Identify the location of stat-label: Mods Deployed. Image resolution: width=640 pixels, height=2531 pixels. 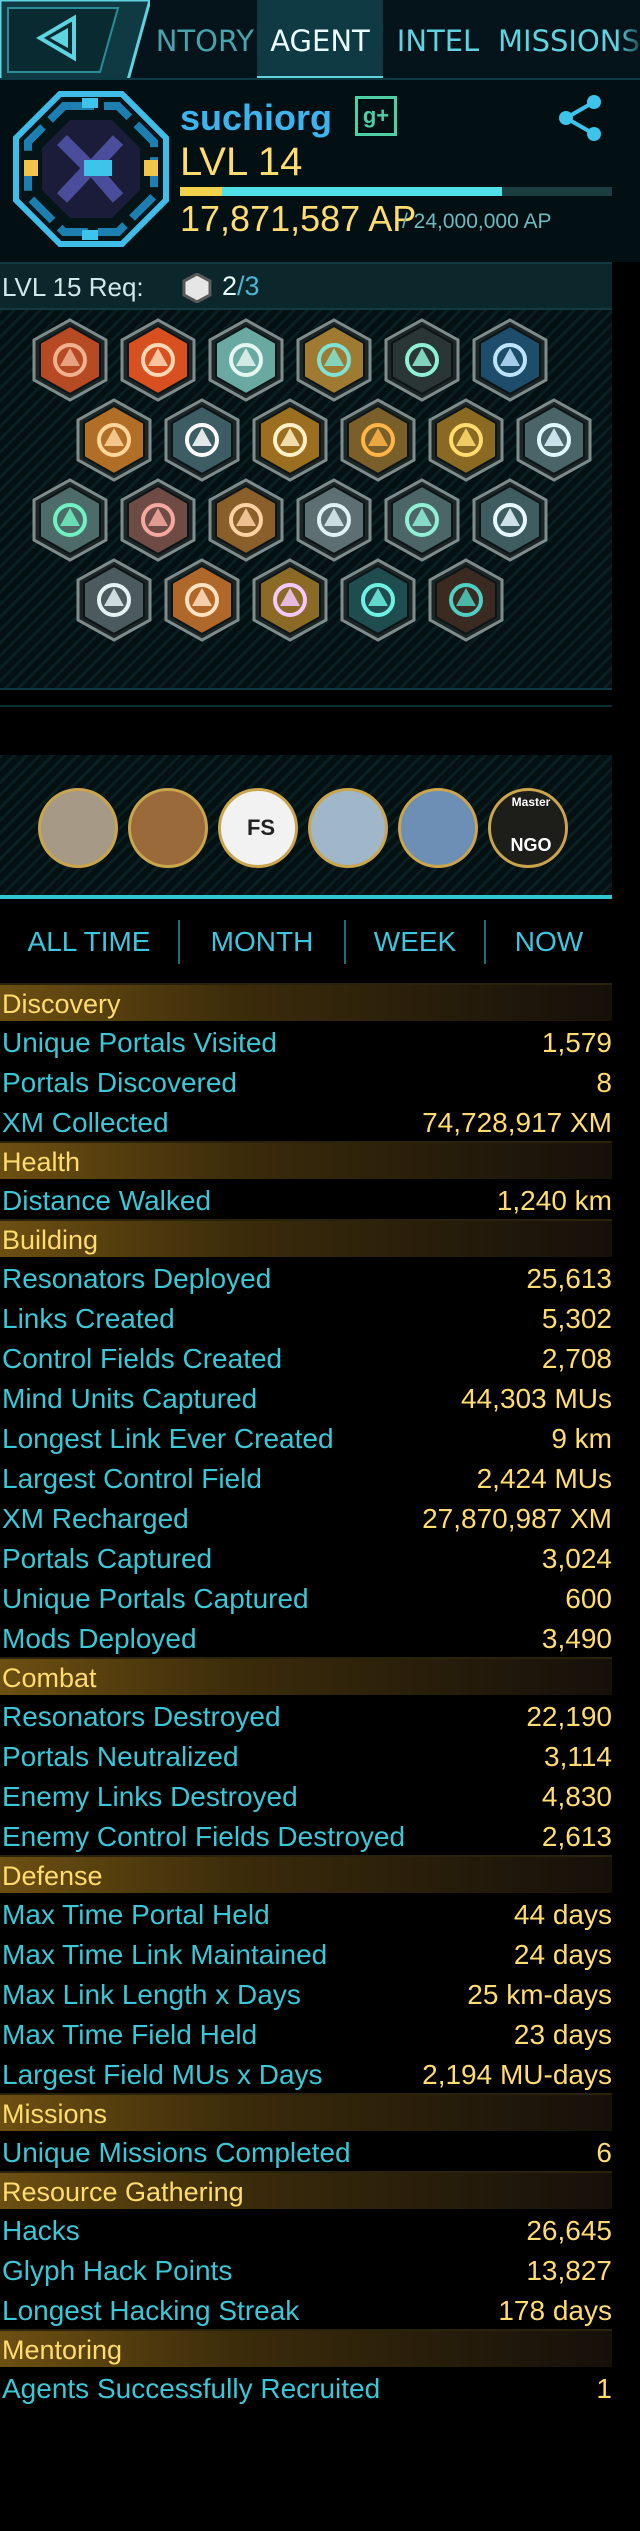
(99, 1638).